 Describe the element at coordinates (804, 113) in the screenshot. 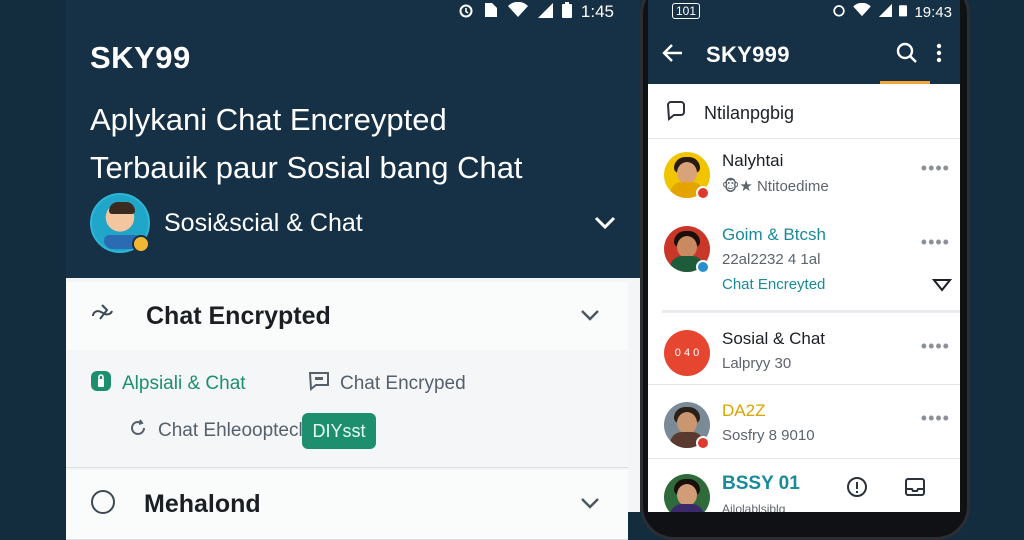

I see `filter-row: Ntilanpgbig` at that location.